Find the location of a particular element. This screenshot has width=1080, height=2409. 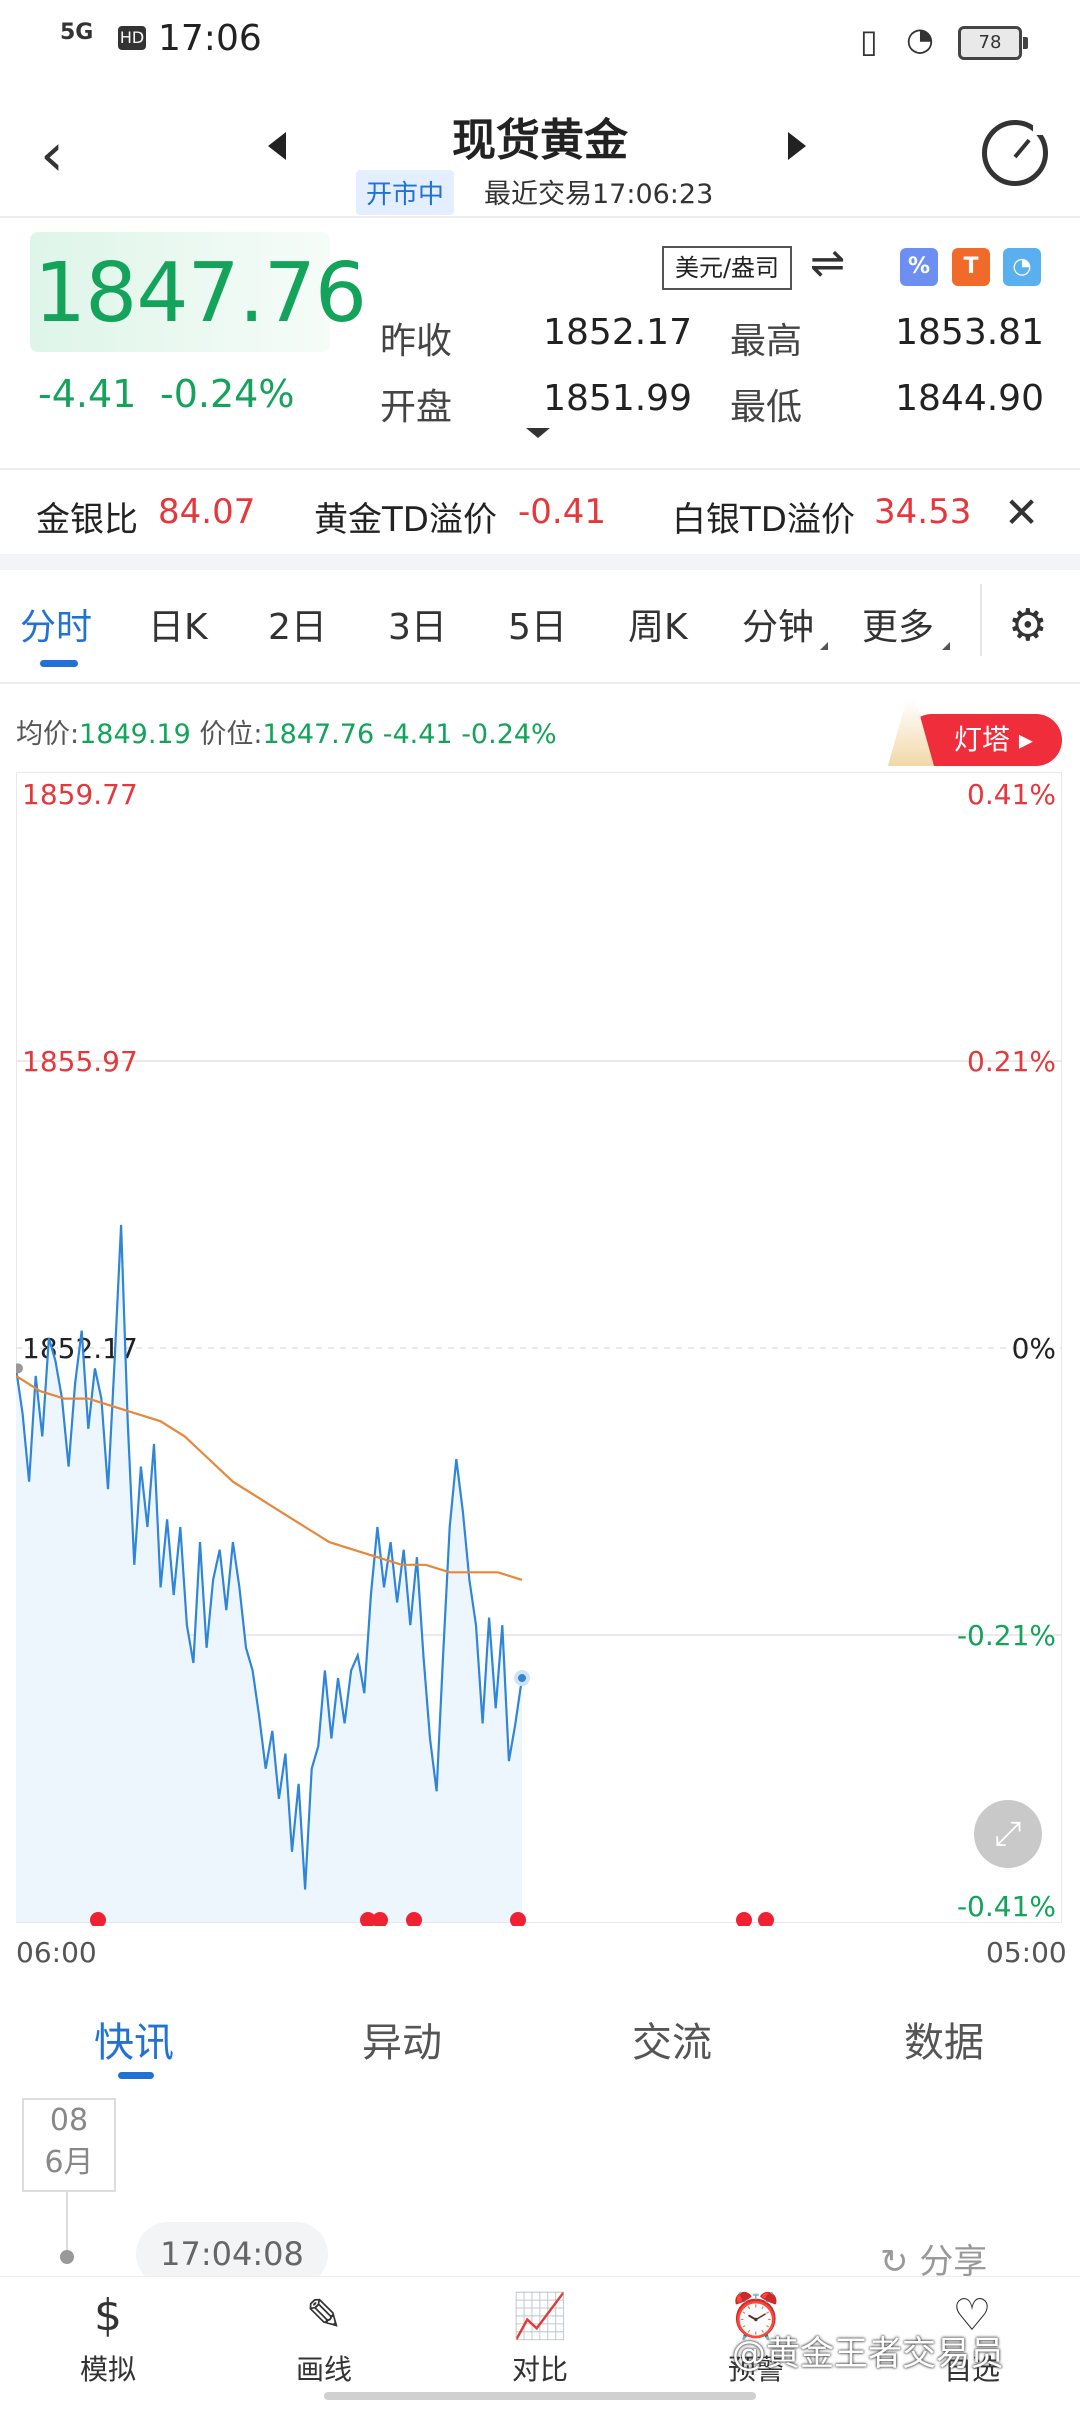

nav-compare: 📈 对比 is located at coordinates (540, 2339).